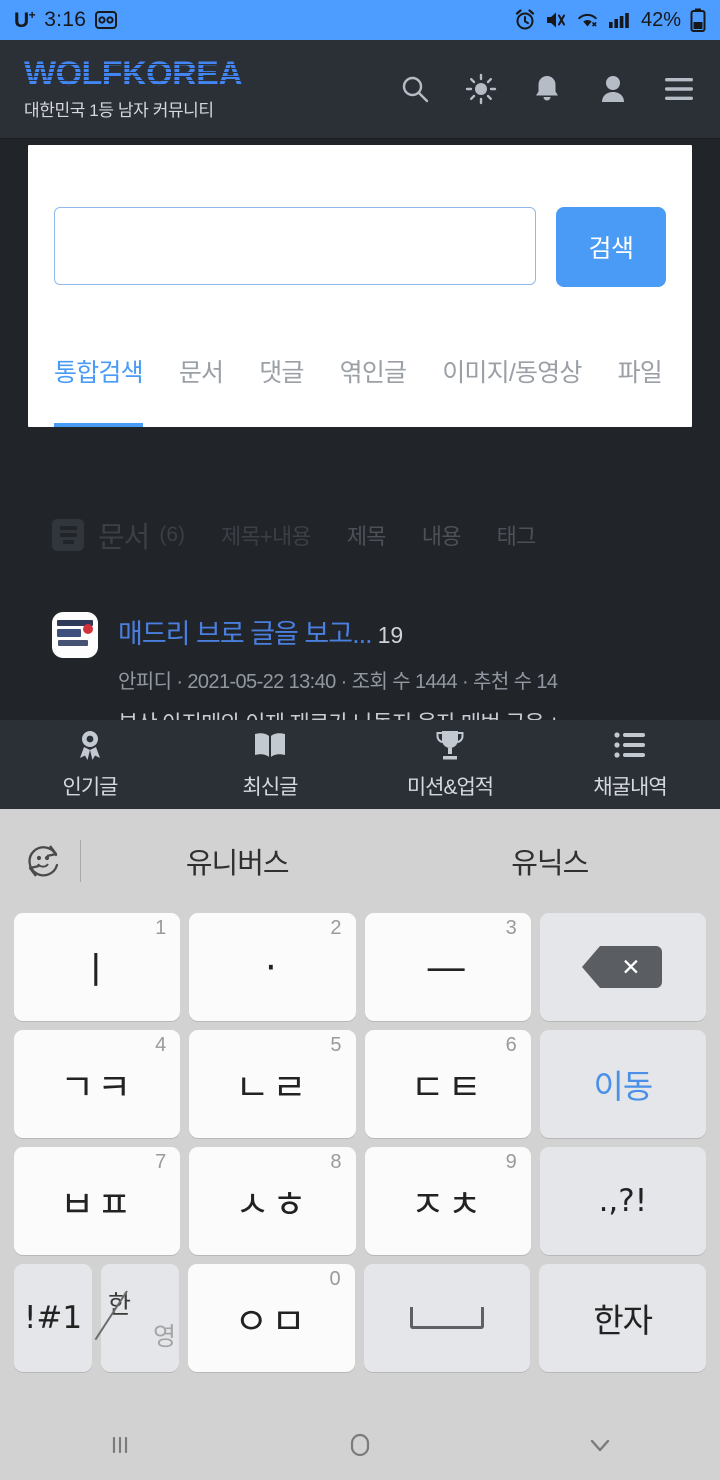 This screenshot has height=1480, width=720. I want to click on key-siot-hieut: 8 ㅅㅎ, so click(272, 1201).